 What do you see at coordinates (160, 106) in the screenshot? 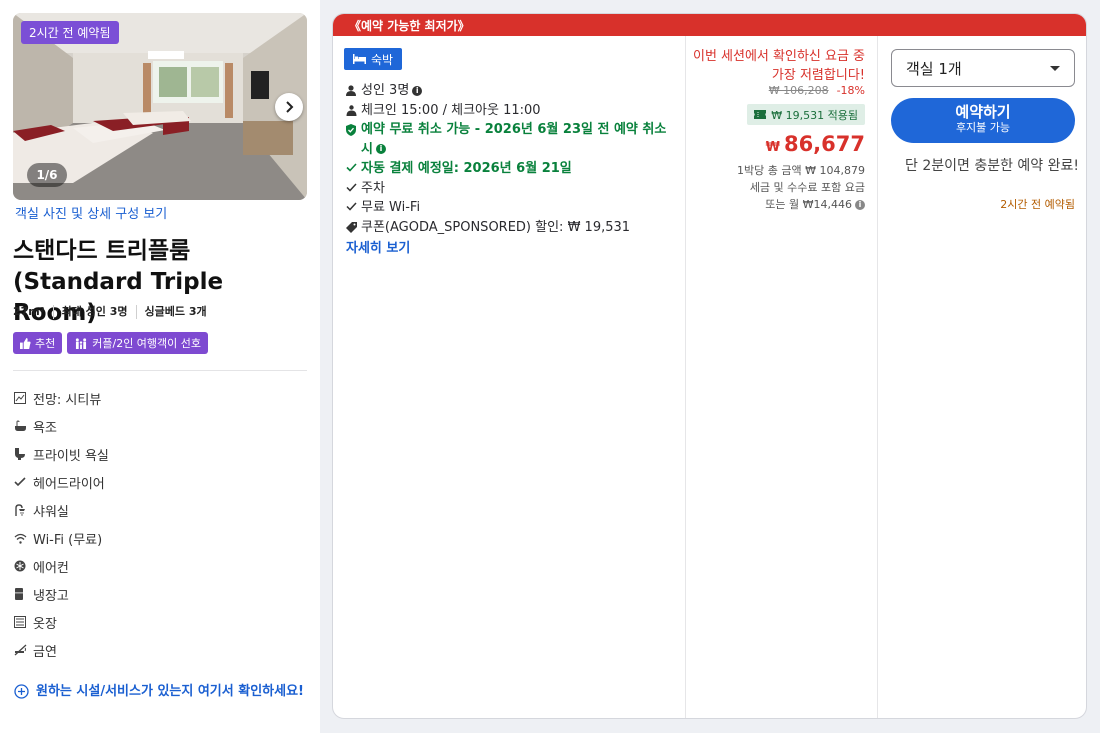
I see `room-photo: 2시간 전 예약됨 1/6` at bounding box center [160, 106].